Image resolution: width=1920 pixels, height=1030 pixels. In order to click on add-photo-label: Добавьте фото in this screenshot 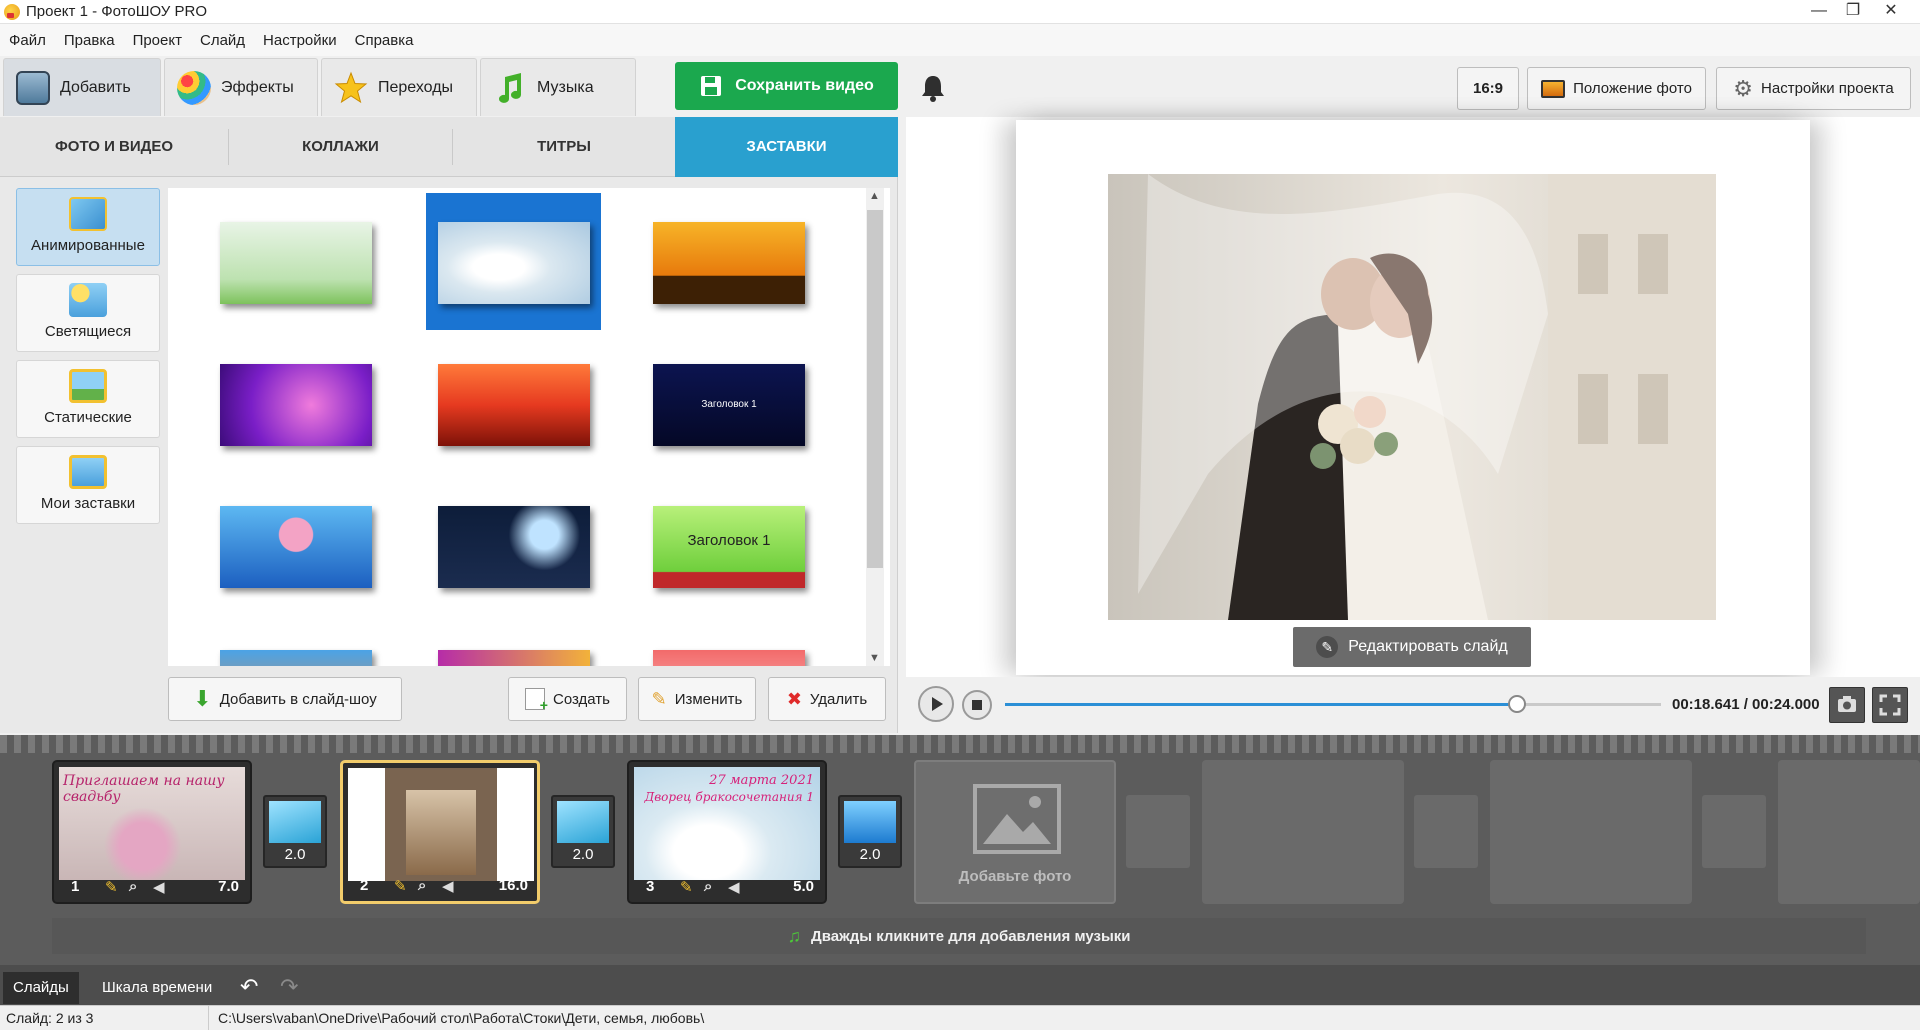, I will do `click(1015, 876)`.